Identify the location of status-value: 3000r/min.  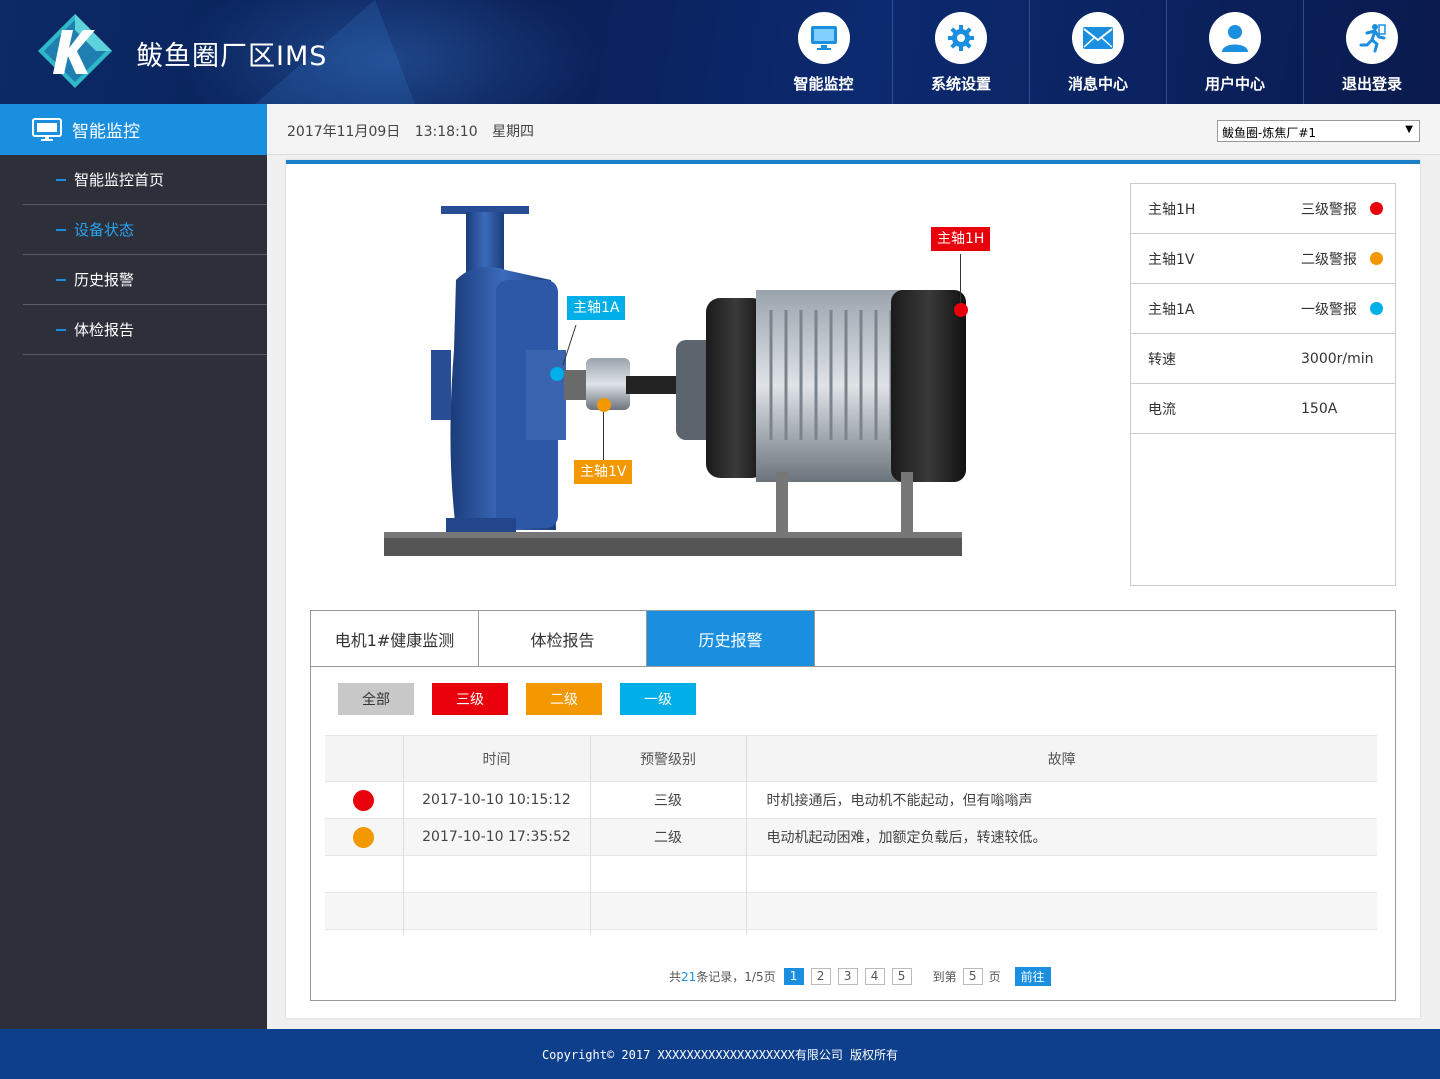
(1337, 358).